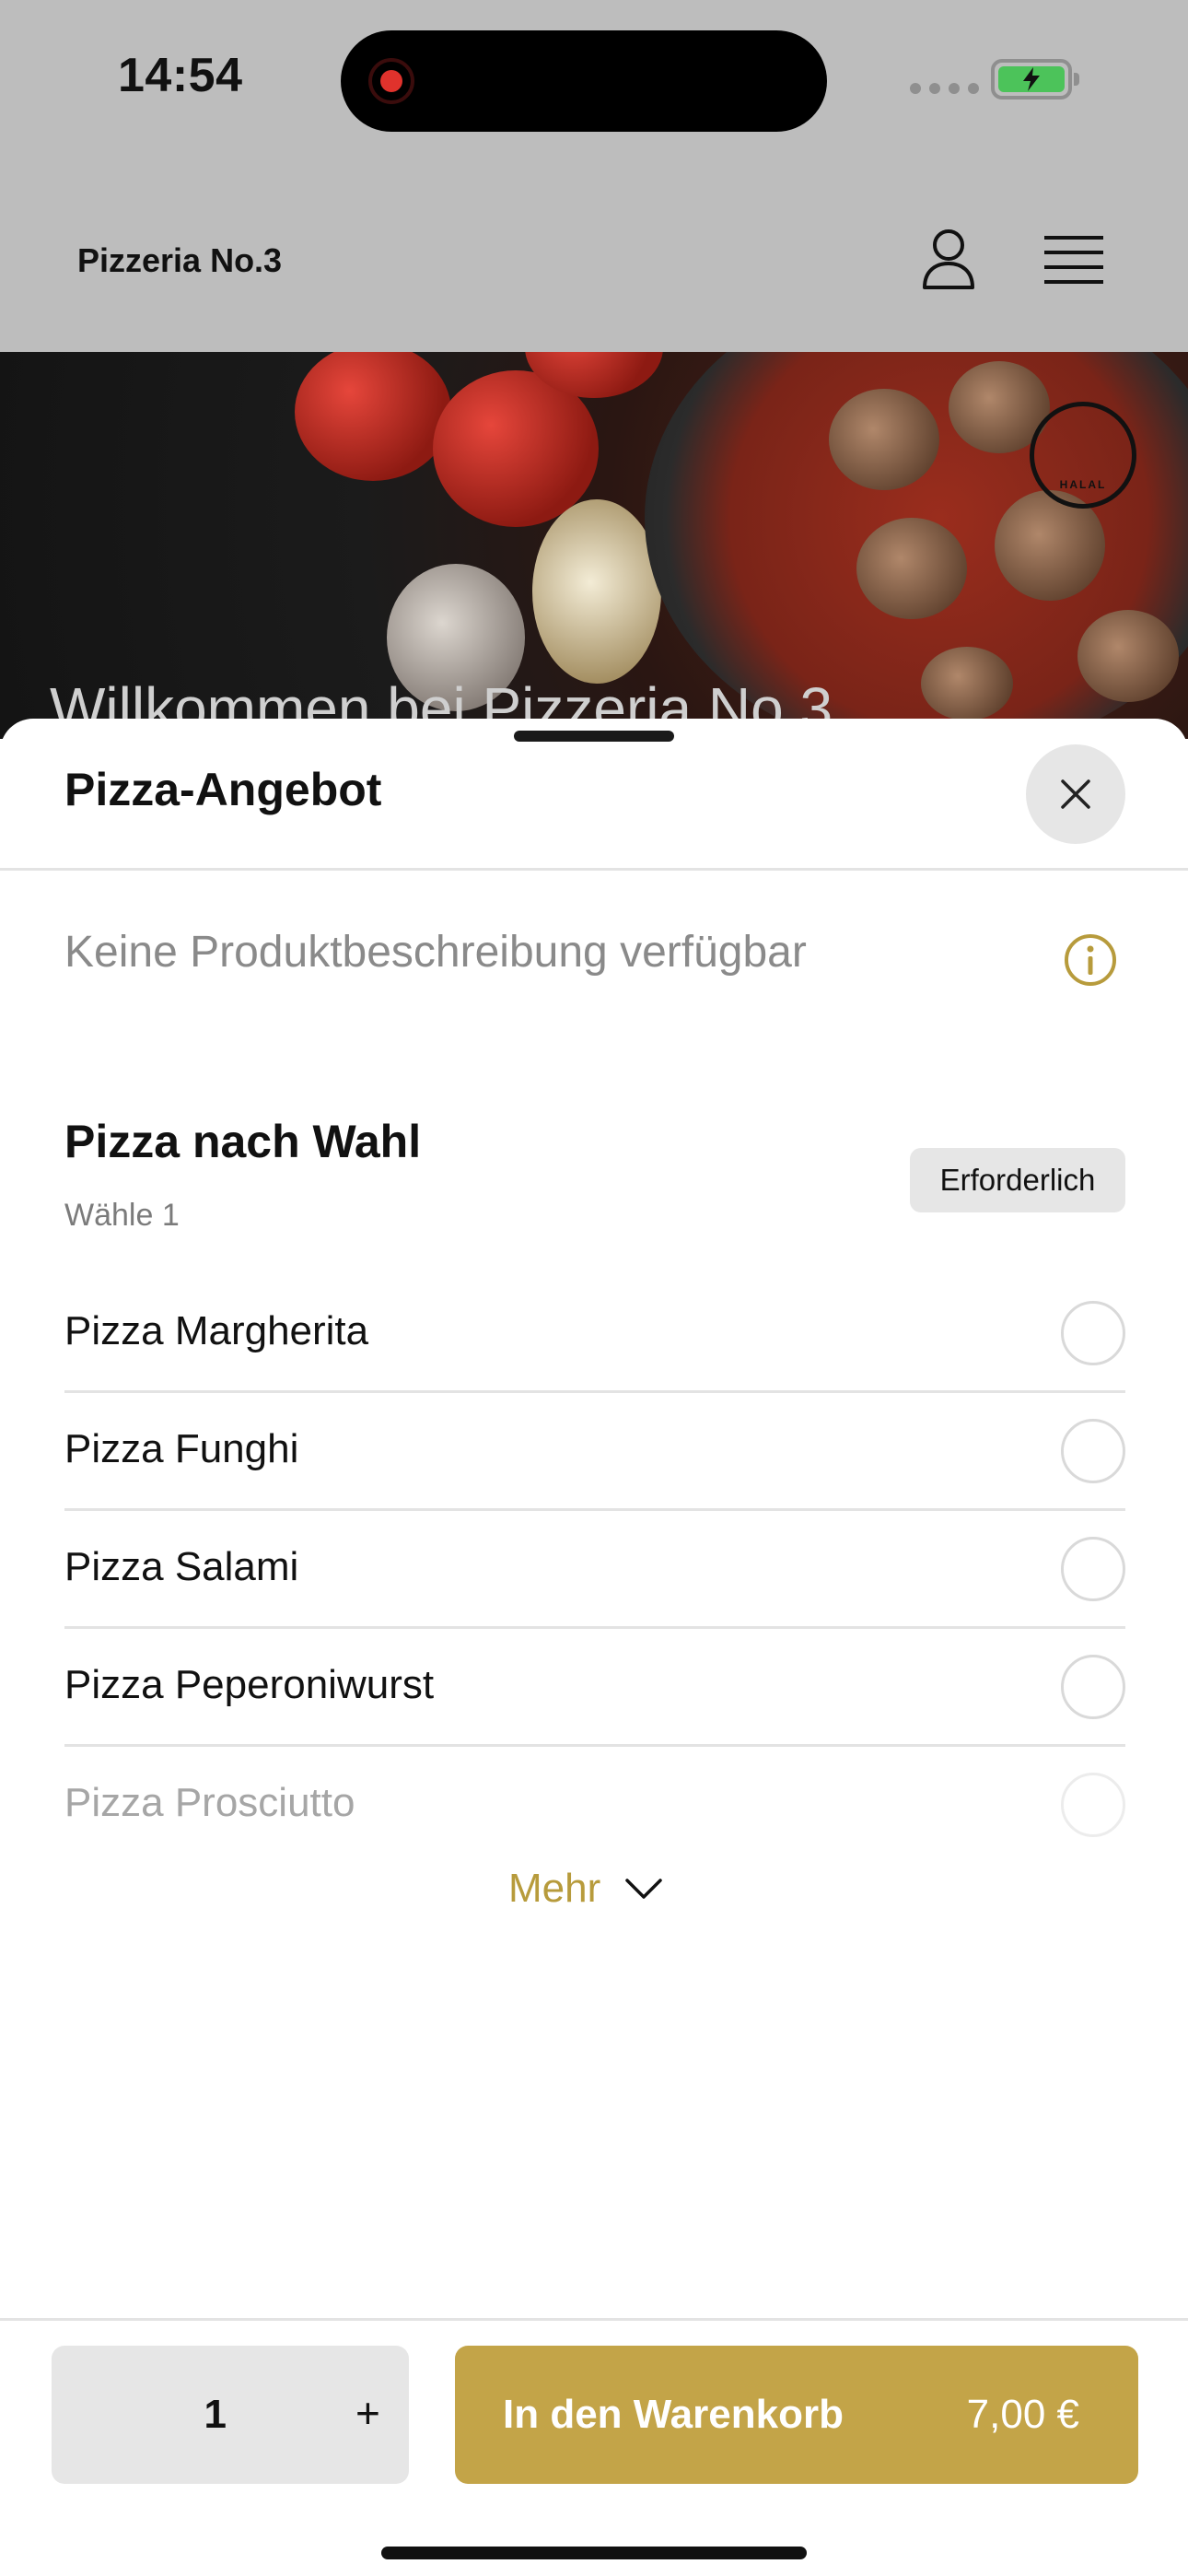 This screenshot has width=1188, height=2576. I want to click on sheet-grabber, so click(594, 736).